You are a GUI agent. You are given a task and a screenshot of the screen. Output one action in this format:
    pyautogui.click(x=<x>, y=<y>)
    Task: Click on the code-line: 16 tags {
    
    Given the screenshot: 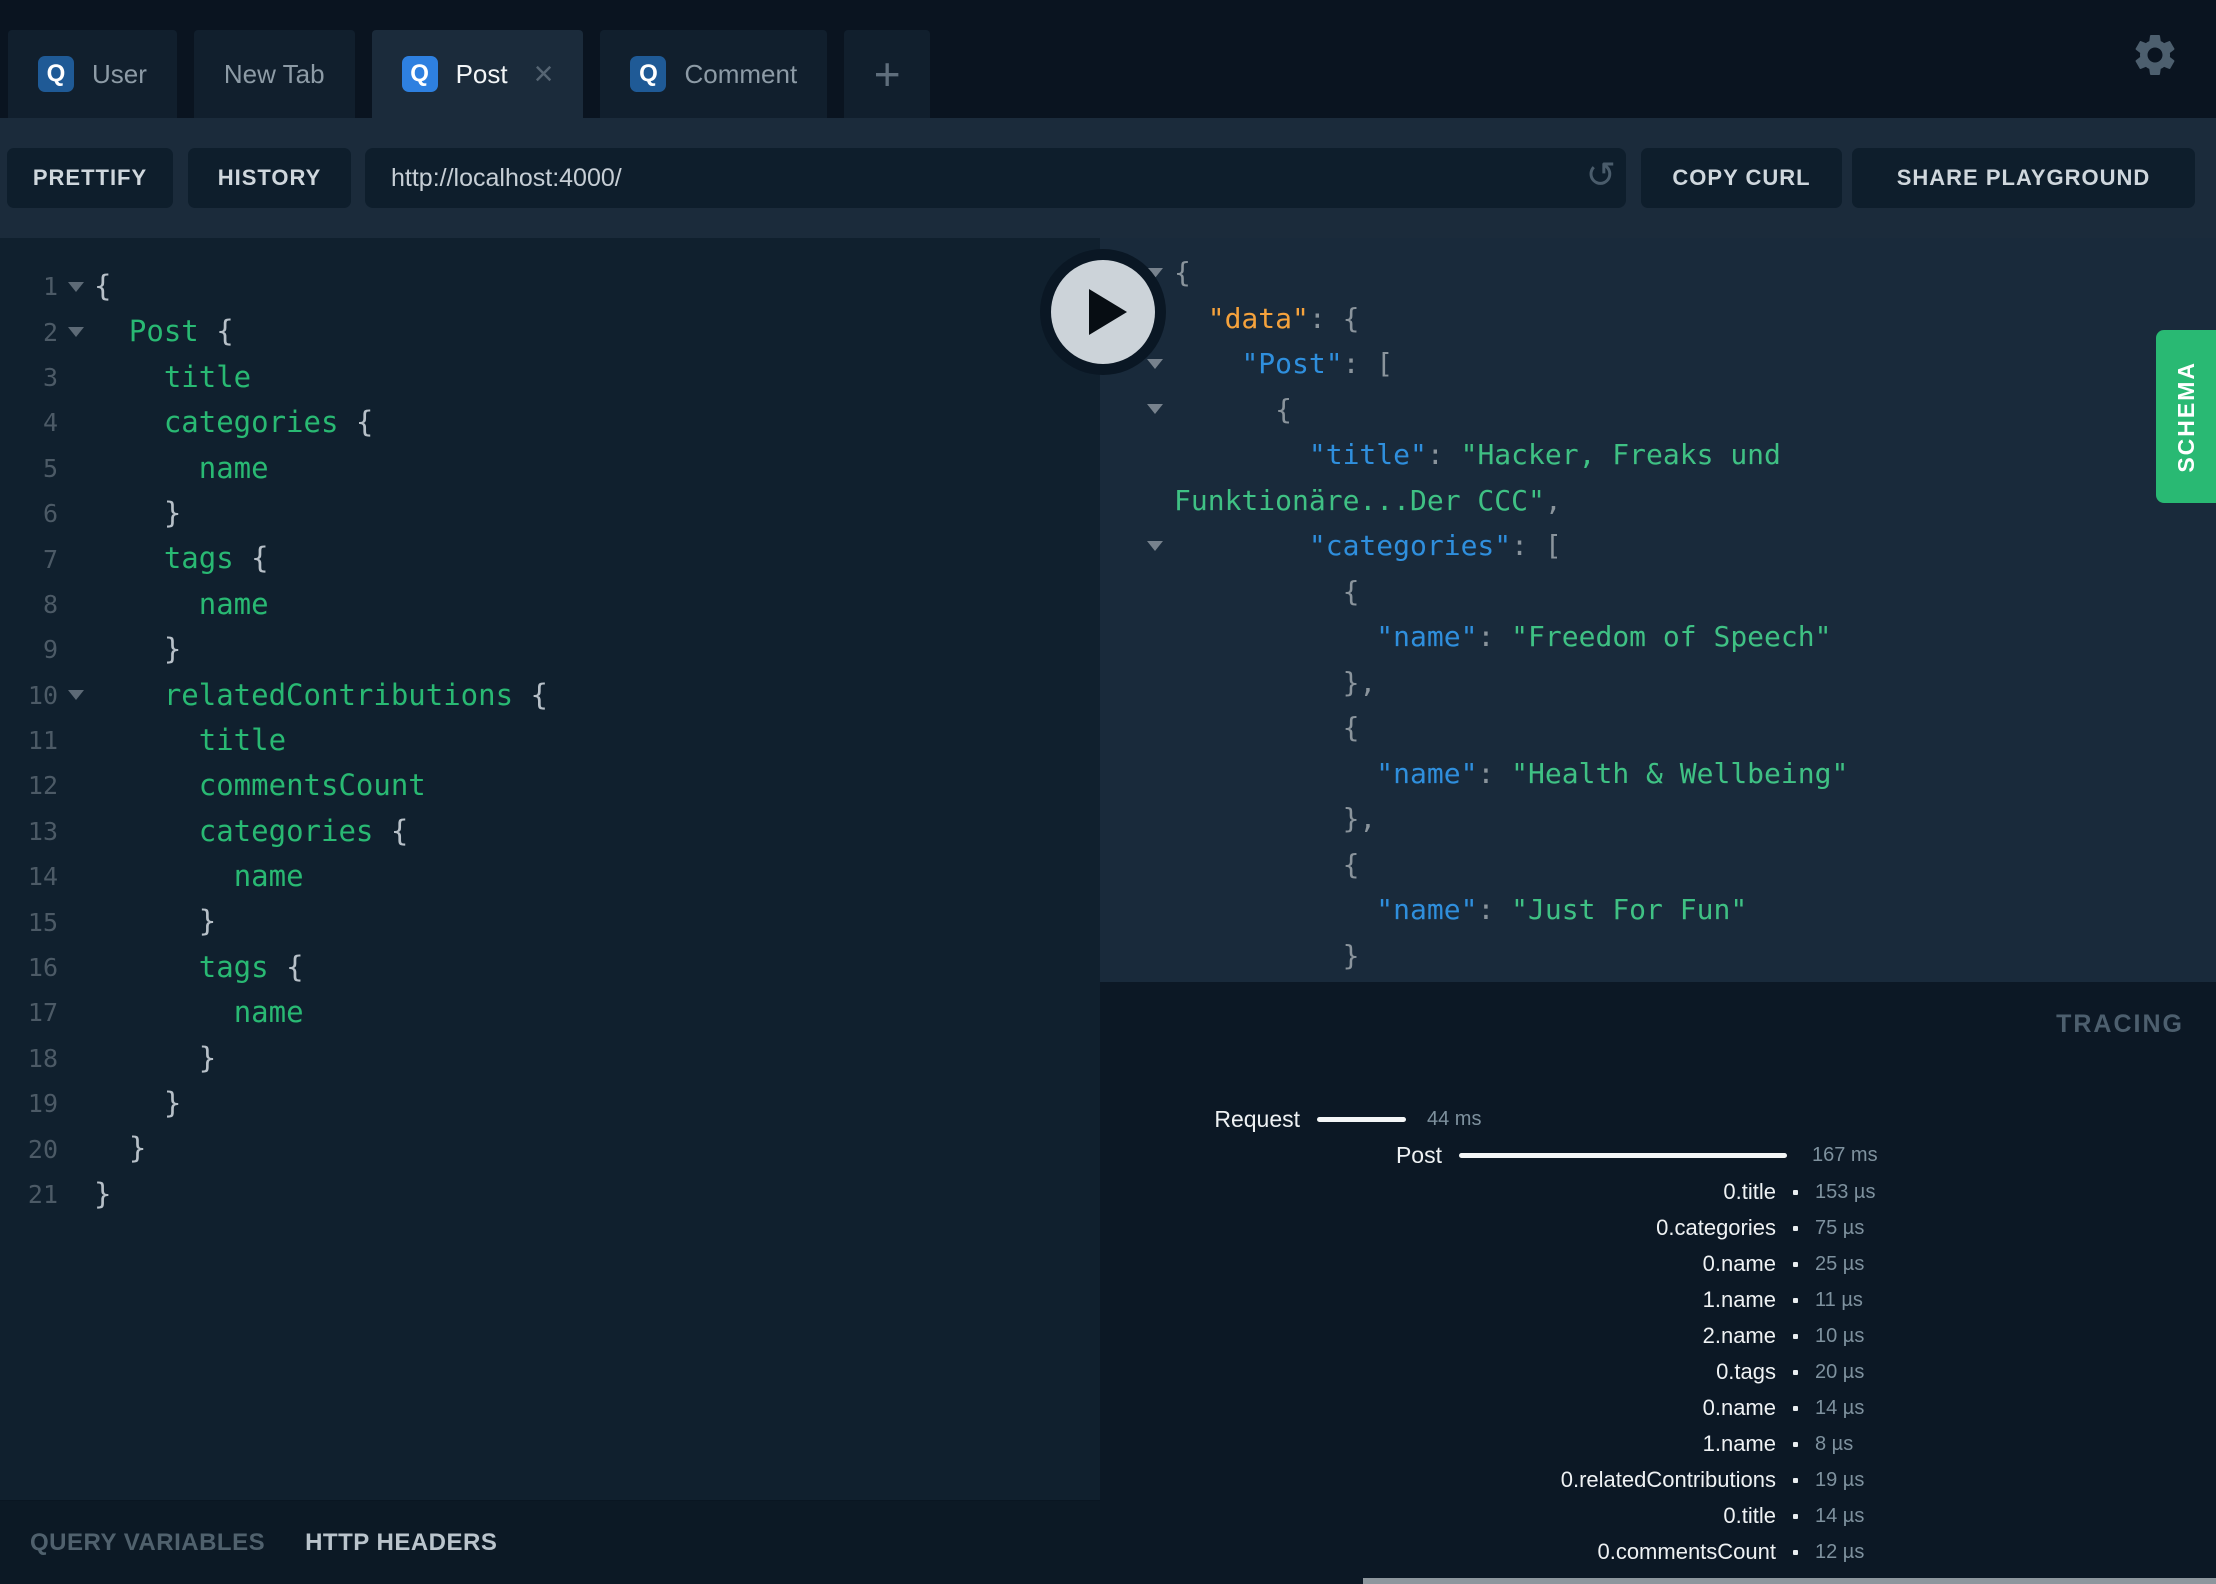 What is the action you would take?
    pyautogui.click(x=550, y=967)
    